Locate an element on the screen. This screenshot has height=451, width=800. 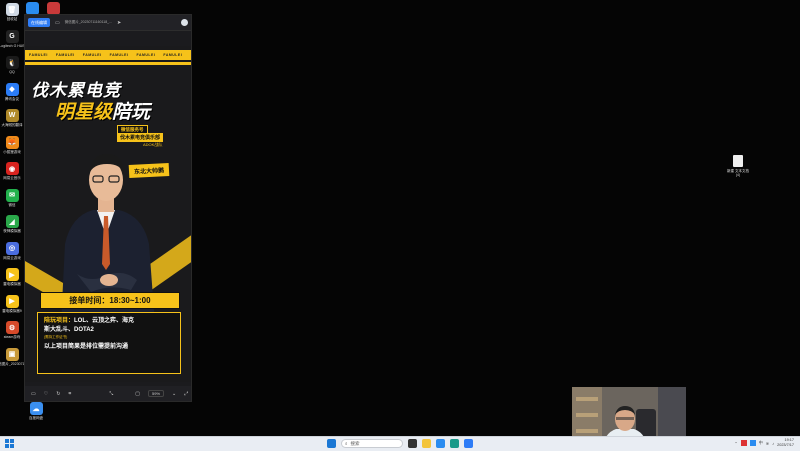
baidu-netdisk-shortcut: ☁ 百度网盘 is located at coordinates (36, 411).